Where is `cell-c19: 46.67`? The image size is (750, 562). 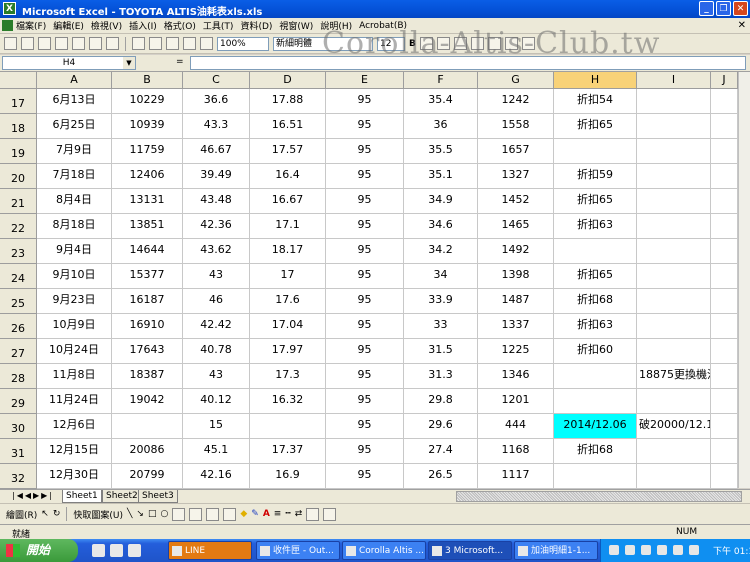 cell-c19: 46.67 is located at coordinates (216, 151).